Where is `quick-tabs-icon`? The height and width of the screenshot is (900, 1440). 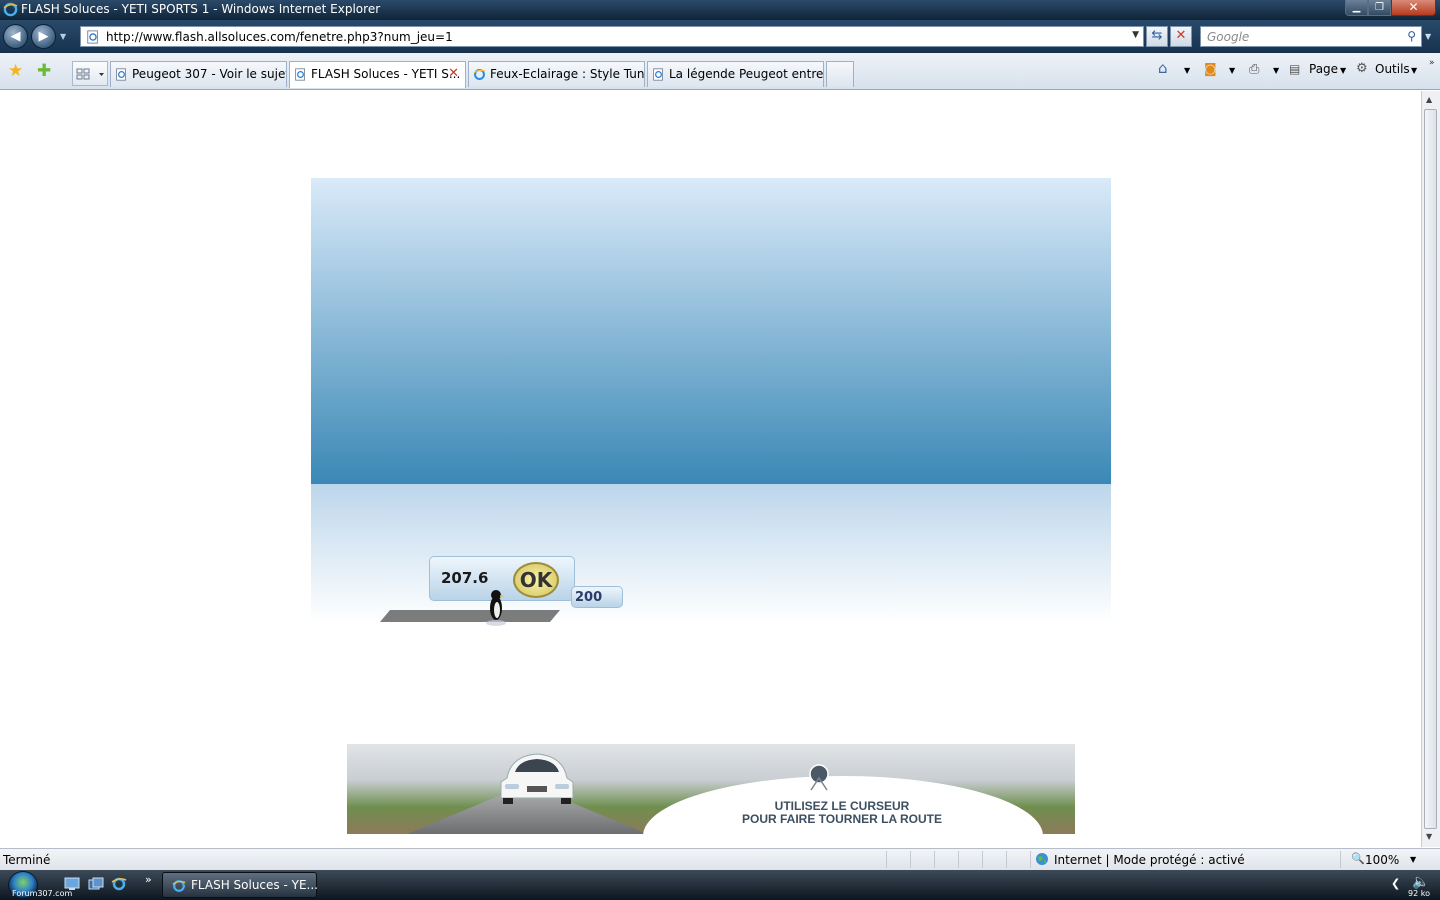 quick-tabs-icon is located at coordinates (90, 74).